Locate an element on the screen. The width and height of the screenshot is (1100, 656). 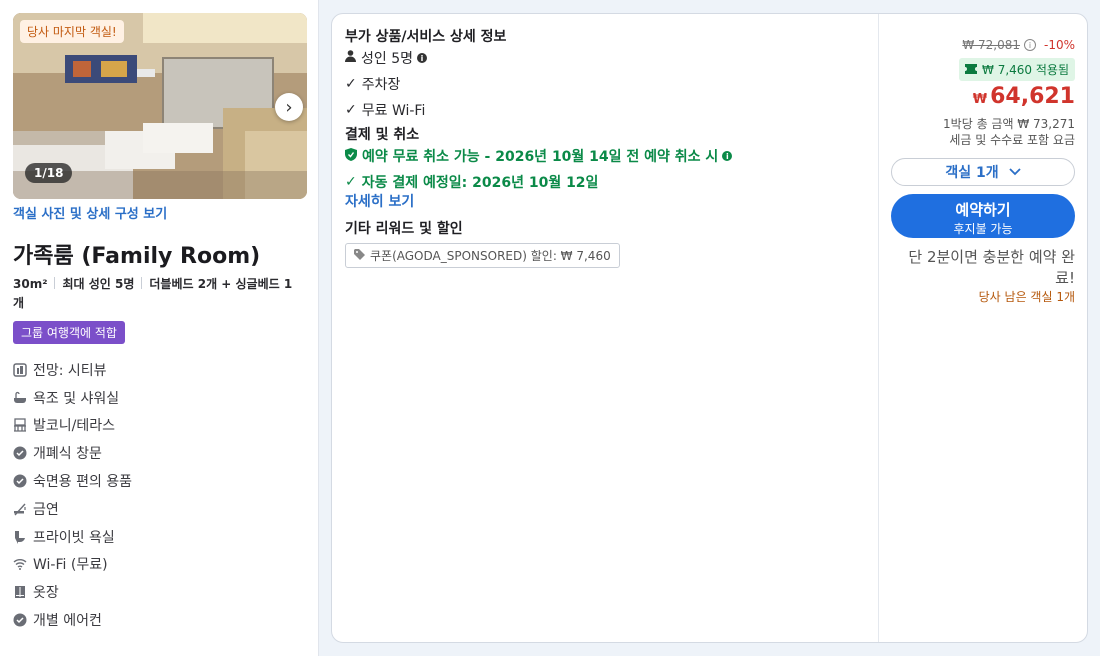
coupon-badge: 쿠폰(AGODA_SPONSORED) 할인: ₩ 7,460 is located at coordinates (482, 255).